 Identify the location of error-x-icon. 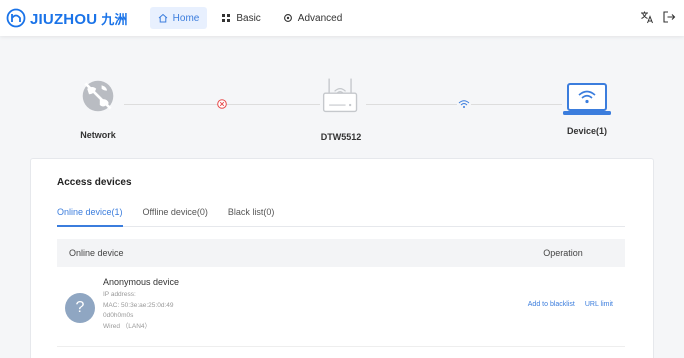
(222, 104).